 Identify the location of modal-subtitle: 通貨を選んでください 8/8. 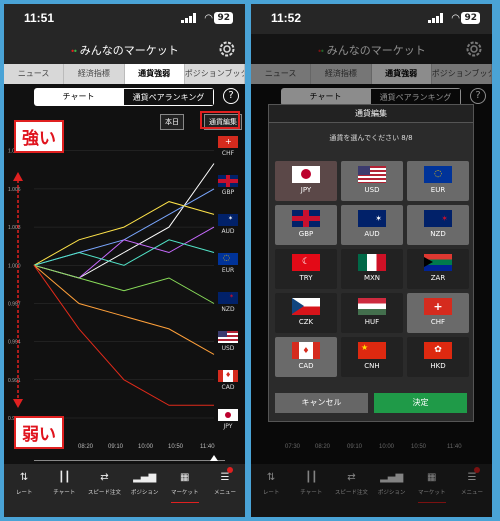
(371, 138).